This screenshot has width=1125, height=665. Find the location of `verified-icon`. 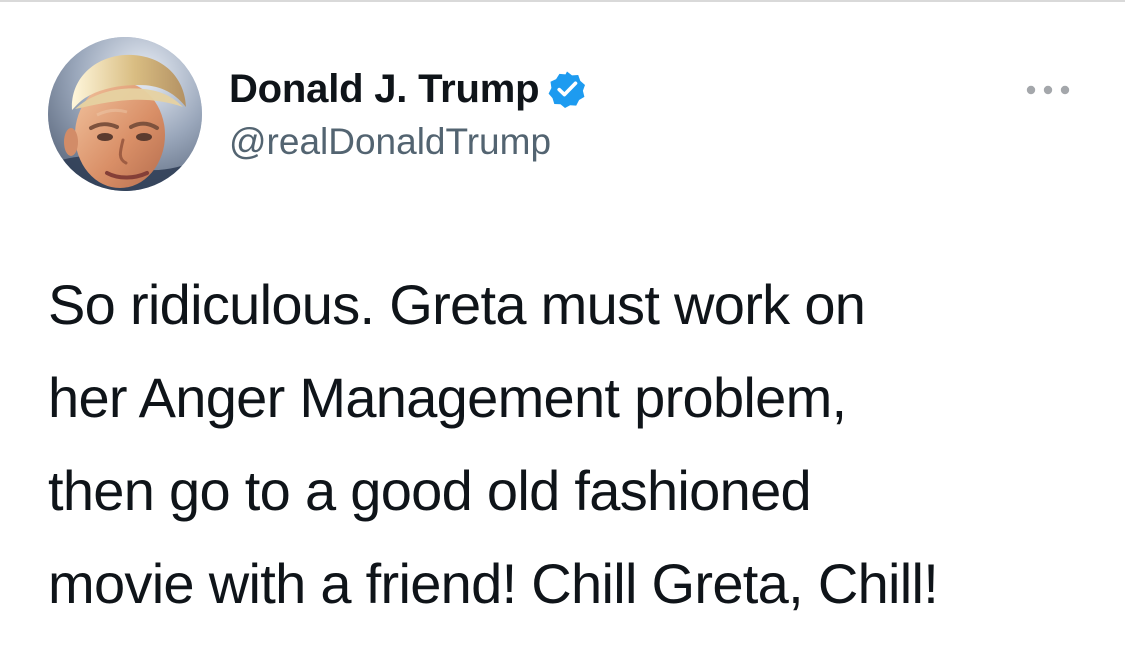

verified-icon is located at coordinates (567, 89).